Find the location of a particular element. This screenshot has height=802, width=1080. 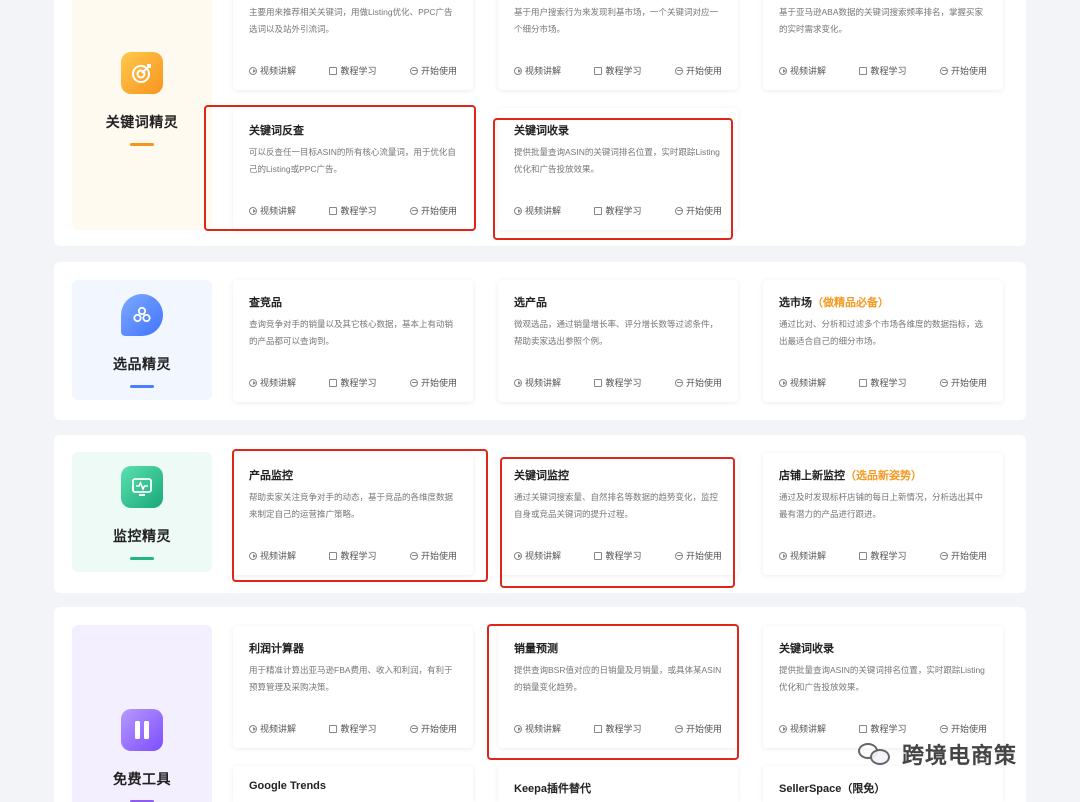

card-description: 通过比对、分析和过滤多个市场各维度的数据指标，选出最适合自己的细分市场。 is located at coordinates (881, 332).